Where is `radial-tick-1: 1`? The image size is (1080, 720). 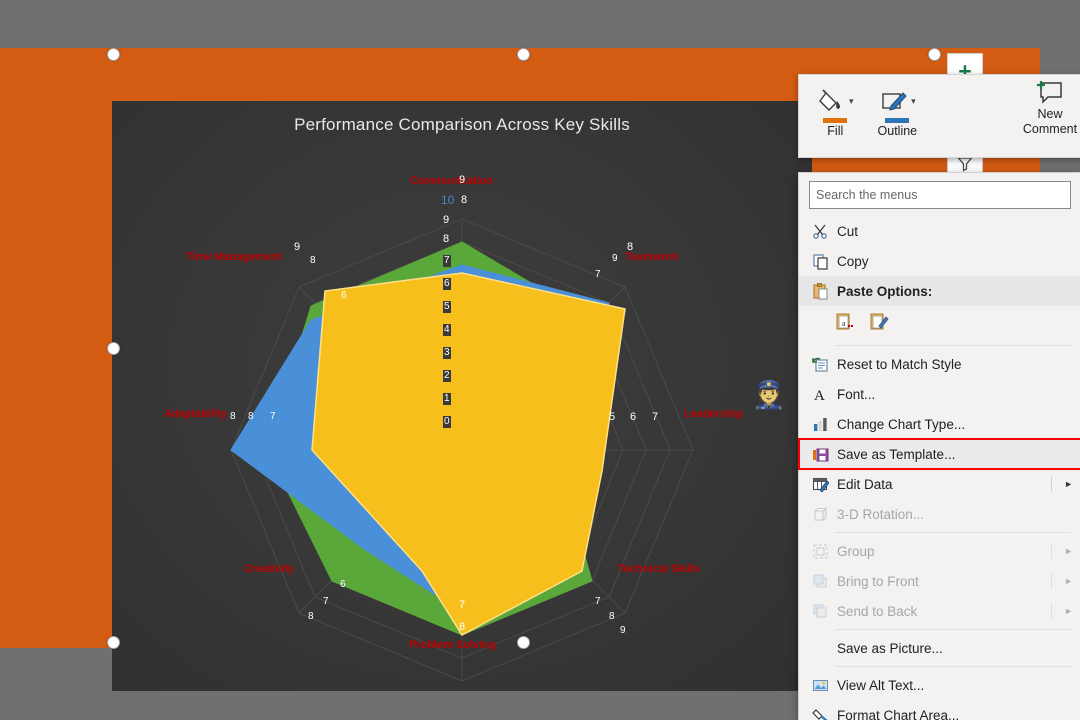
radial-tick-1: 1 is located at coordinates (447, 399).